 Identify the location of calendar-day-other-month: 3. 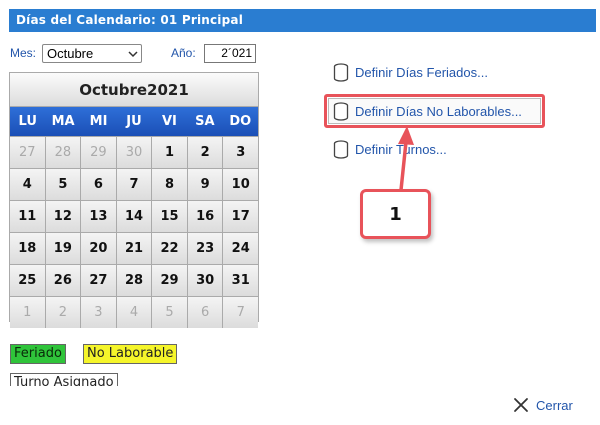
(98, 312).